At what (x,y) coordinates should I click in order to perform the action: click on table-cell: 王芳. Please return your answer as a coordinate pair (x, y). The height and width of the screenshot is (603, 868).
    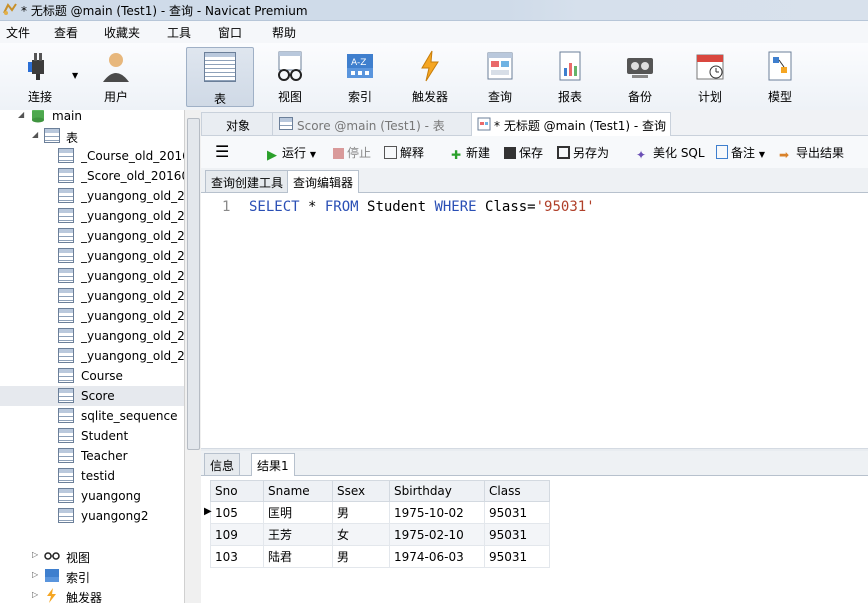
    Looking at the image, I should click on (298, 534).